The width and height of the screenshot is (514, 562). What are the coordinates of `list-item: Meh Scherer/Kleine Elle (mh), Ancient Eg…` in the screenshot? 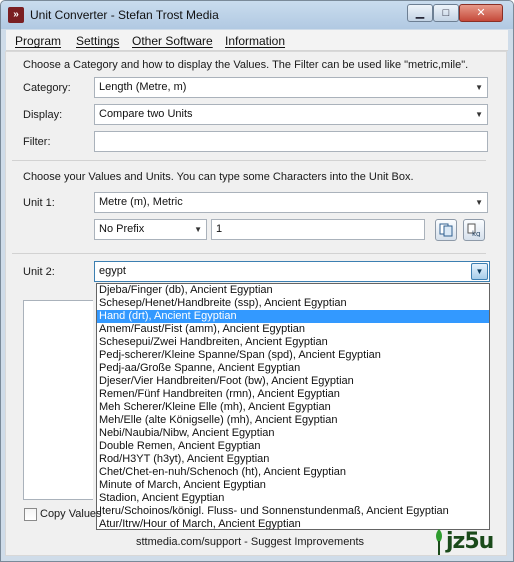 It's located at (293, 407).